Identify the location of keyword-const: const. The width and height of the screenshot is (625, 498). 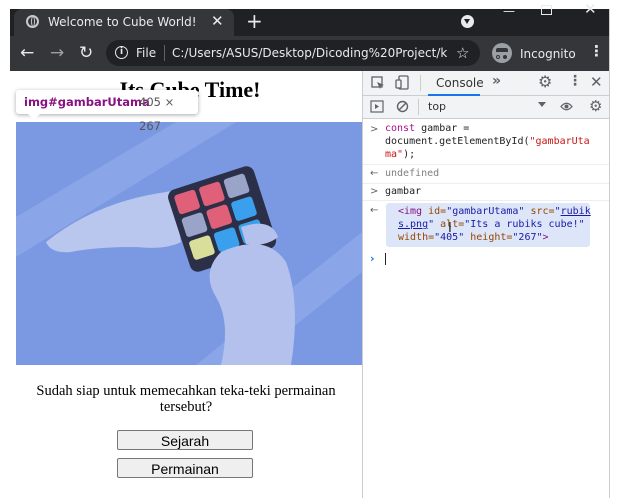
(400, 128).